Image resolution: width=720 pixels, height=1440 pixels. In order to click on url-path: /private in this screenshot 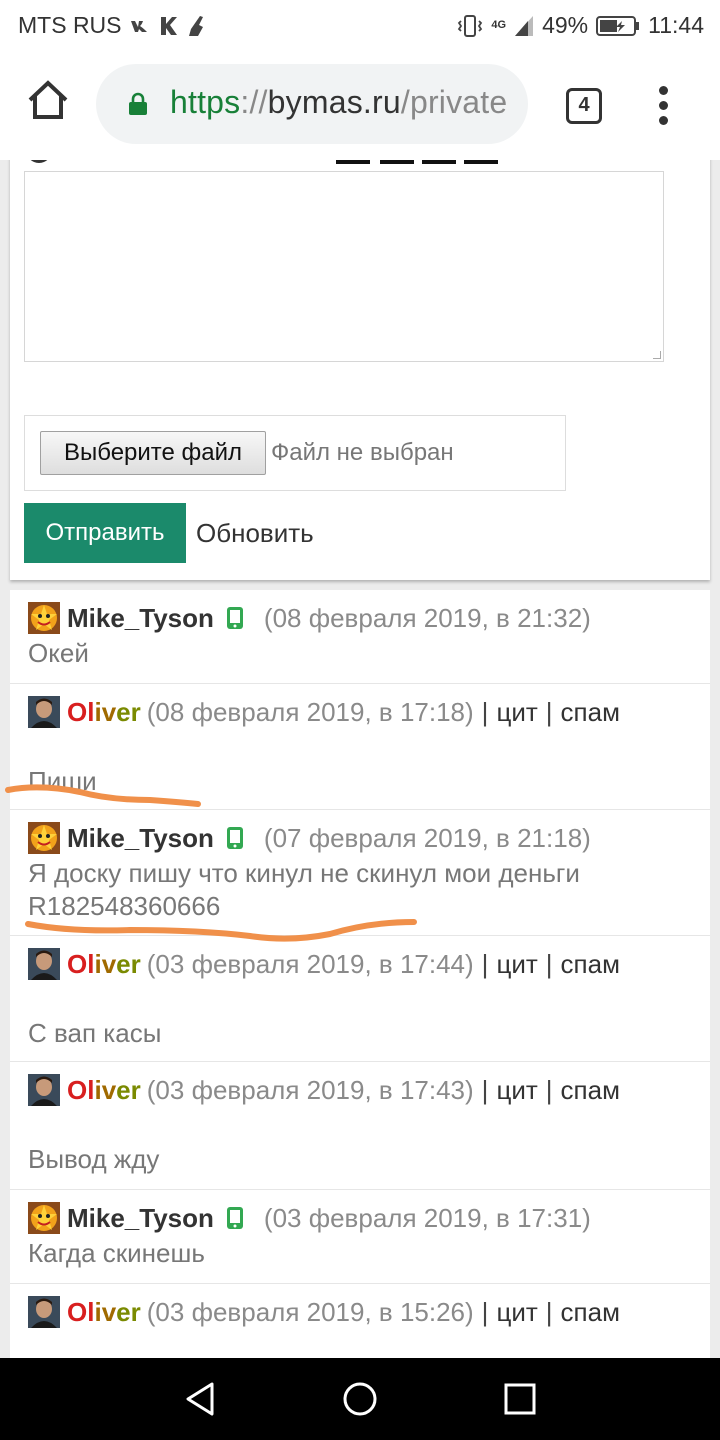, I will do `click(454, 102)`.